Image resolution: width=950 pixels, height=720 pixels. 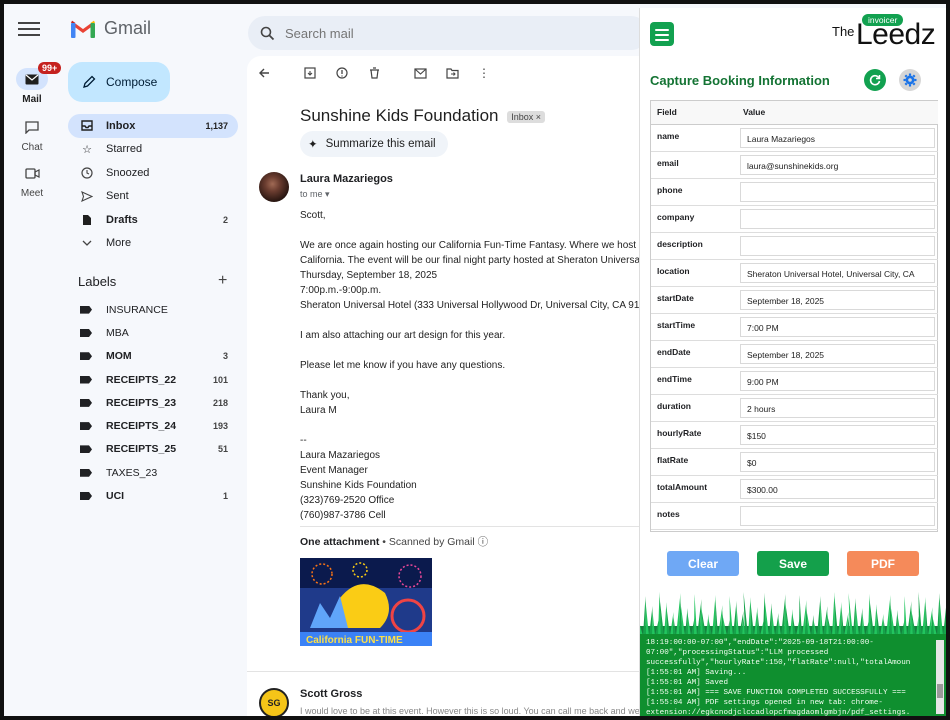 What do you see at coordinates (526, 116) in the screenshot?
I see `inbox-chip: Inbox ×` at bounding box center [526, 116].